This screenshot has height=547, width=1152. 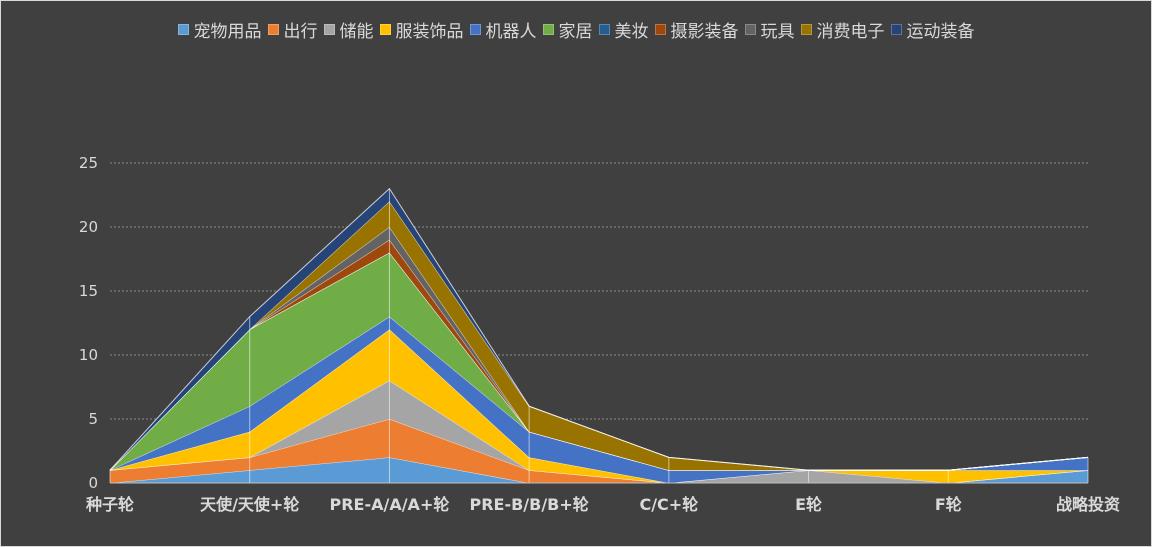 What do you see at coordinates (109, 504) in the screenshot?
I see `x-tick-label: 种子轮` at bounding box center [109, 504].